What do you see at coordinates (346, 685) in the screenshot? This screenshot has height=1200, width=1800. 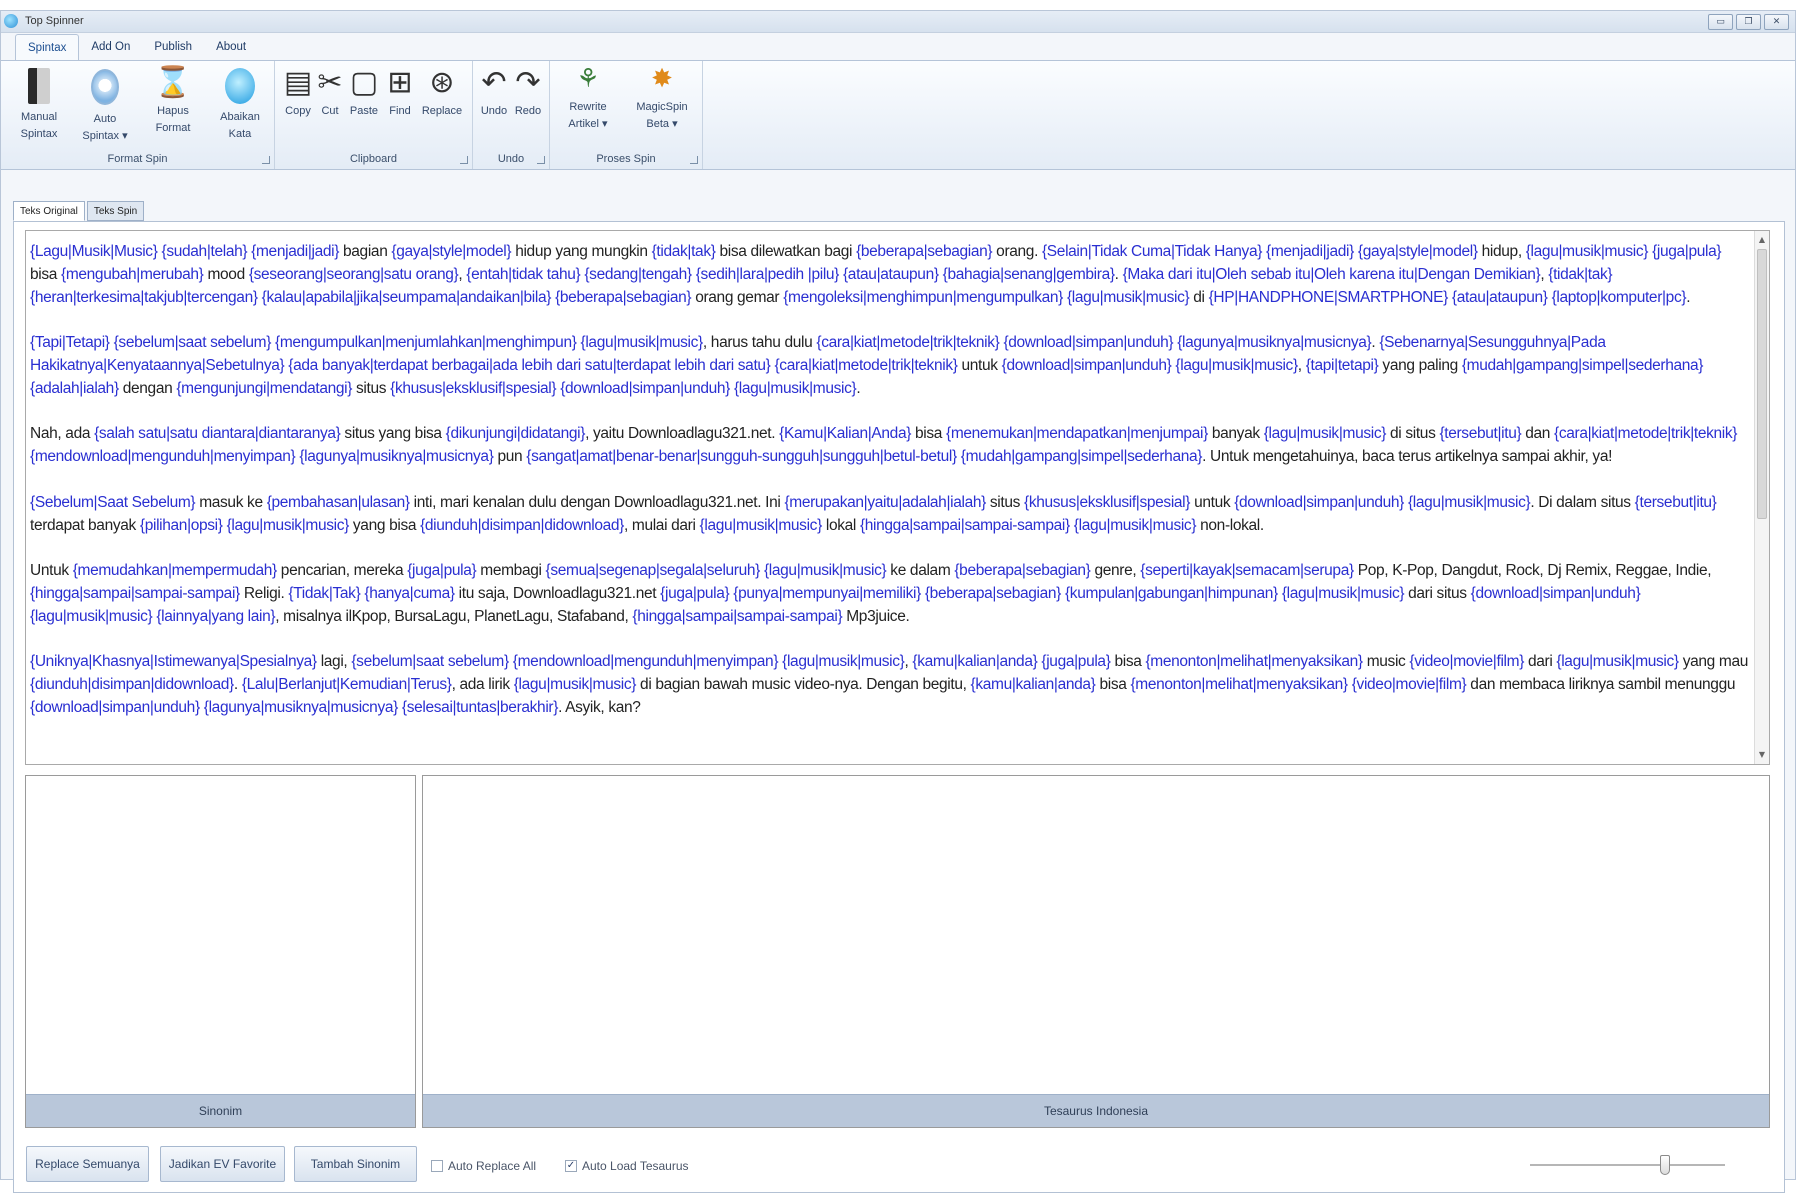 I see `spintax-token: {Lalu|Berlanjut|Kemudian|Terus}` at bounding box center [346, 685].